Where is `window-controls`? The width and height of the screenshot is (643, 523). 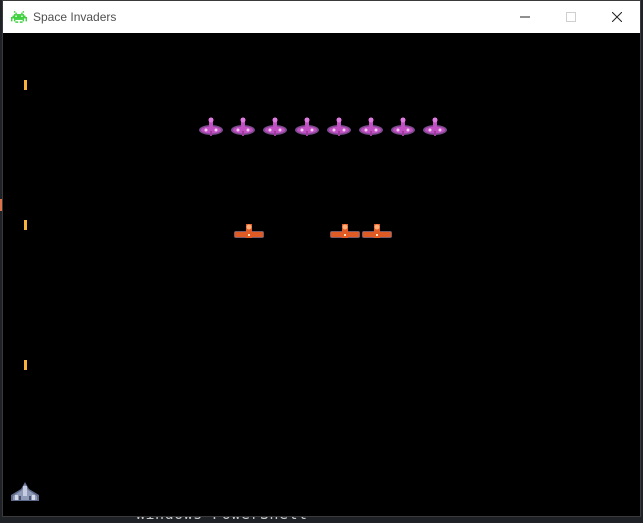 window-controls is located at coordinates (571, 17).